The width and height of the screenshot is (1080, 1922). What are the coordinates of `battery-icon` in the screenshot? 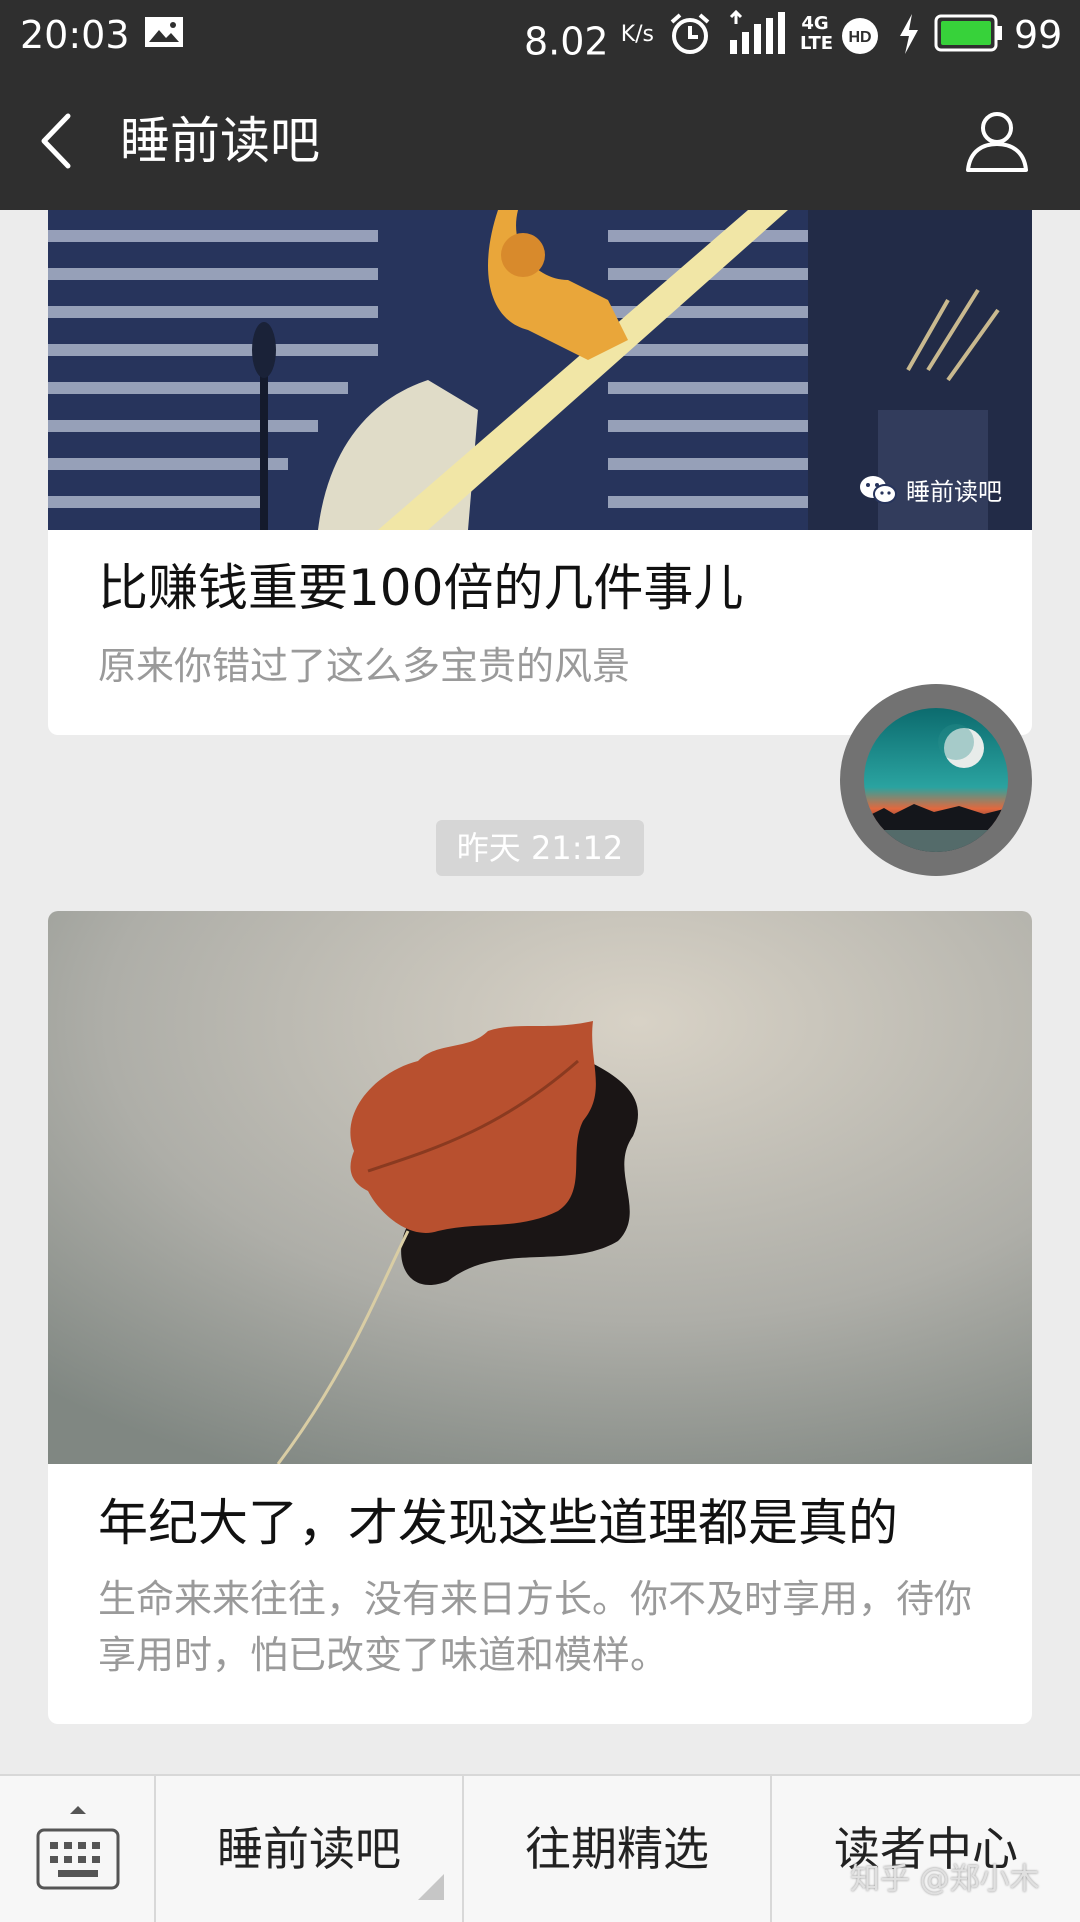 It's located at (968, 33).